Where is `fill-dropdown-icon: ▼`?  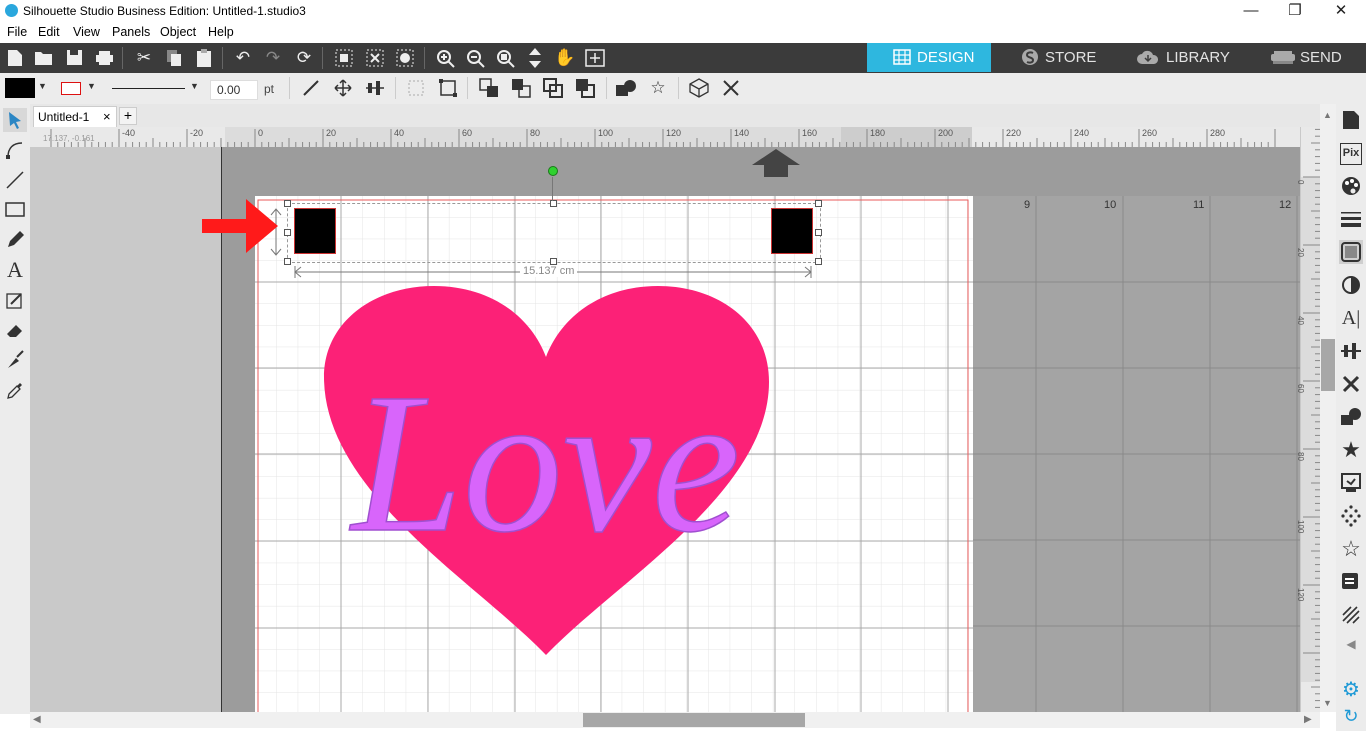 fill-dropdown-icon: ▼ is located at coordinates (42, 86).